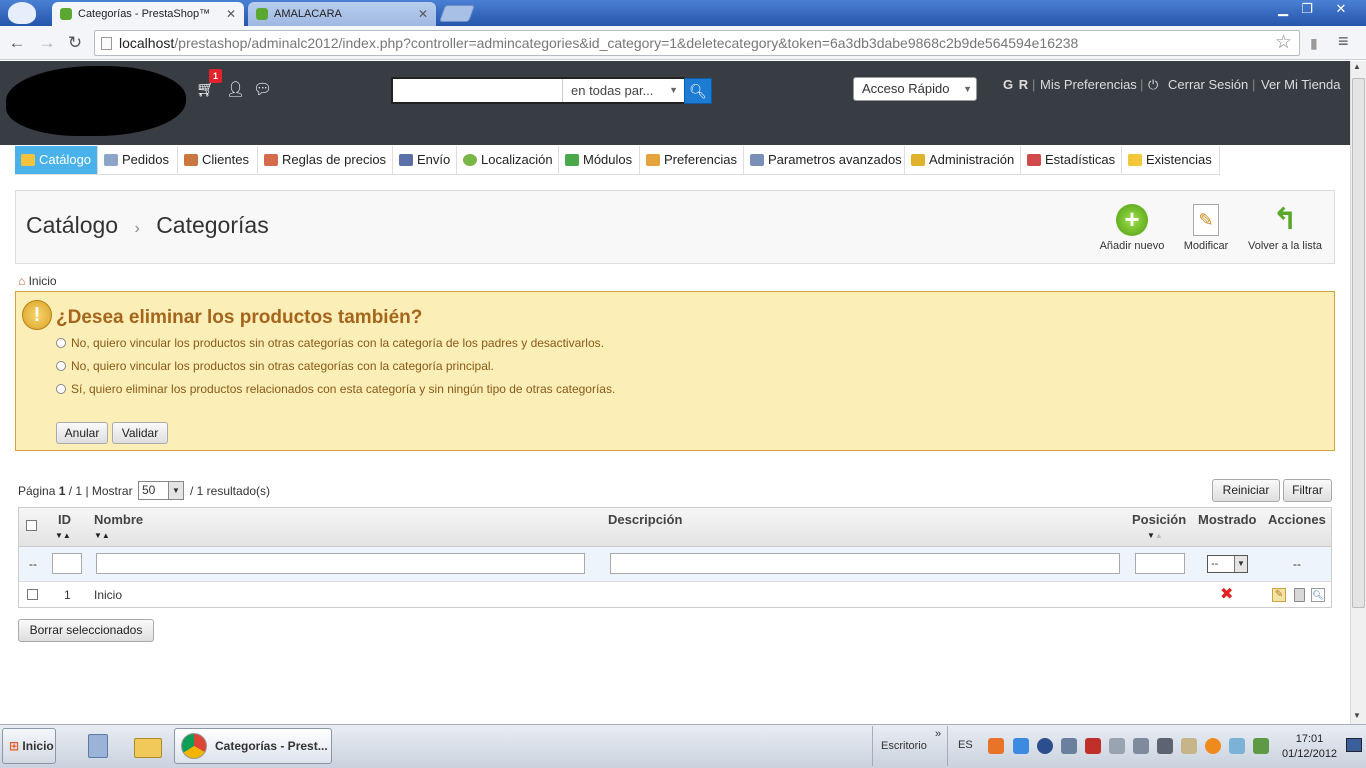 The height and width of the screenshot is (768, 1366). What do you see at coordinates (1132, 228) in the screenshot?
I see `add-new-button: + Añadir nuevo` at bounding box center [1132, 228].